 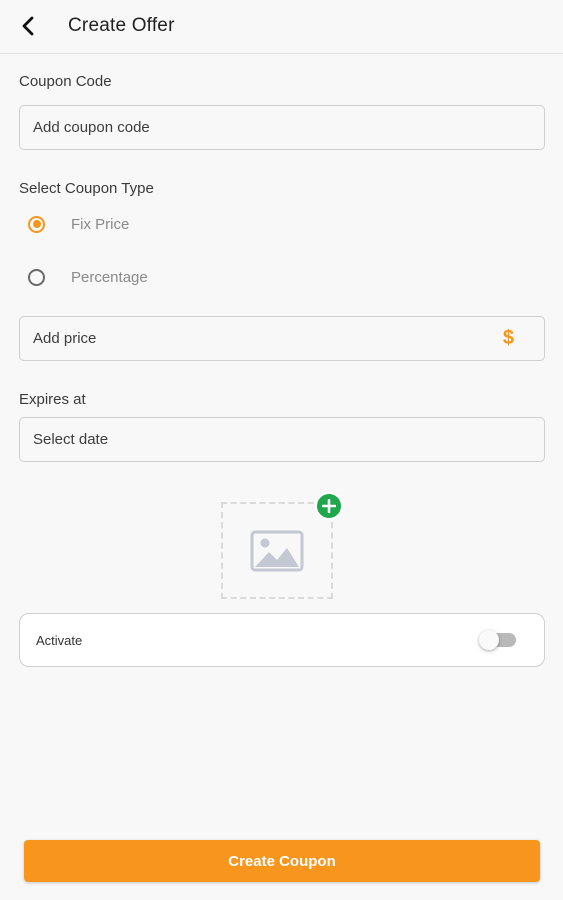 What do you see at coordinates (52, 399) in the screenshot?
I see `expires-label: Expires at` at bounding box center [52, 399].